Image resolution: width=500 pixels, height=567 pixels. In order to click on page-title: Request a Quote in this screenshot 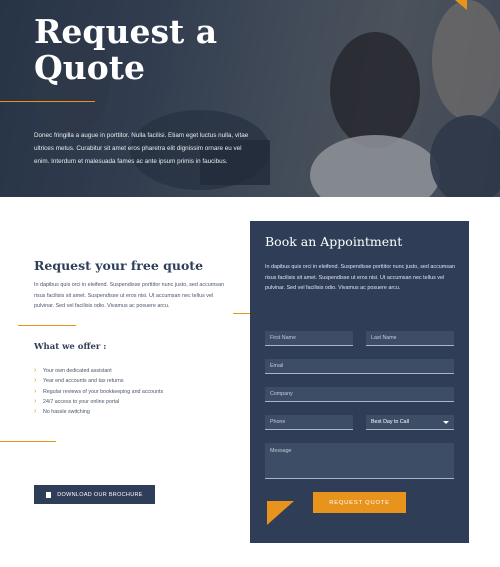, I will do `click(126, 49)`.